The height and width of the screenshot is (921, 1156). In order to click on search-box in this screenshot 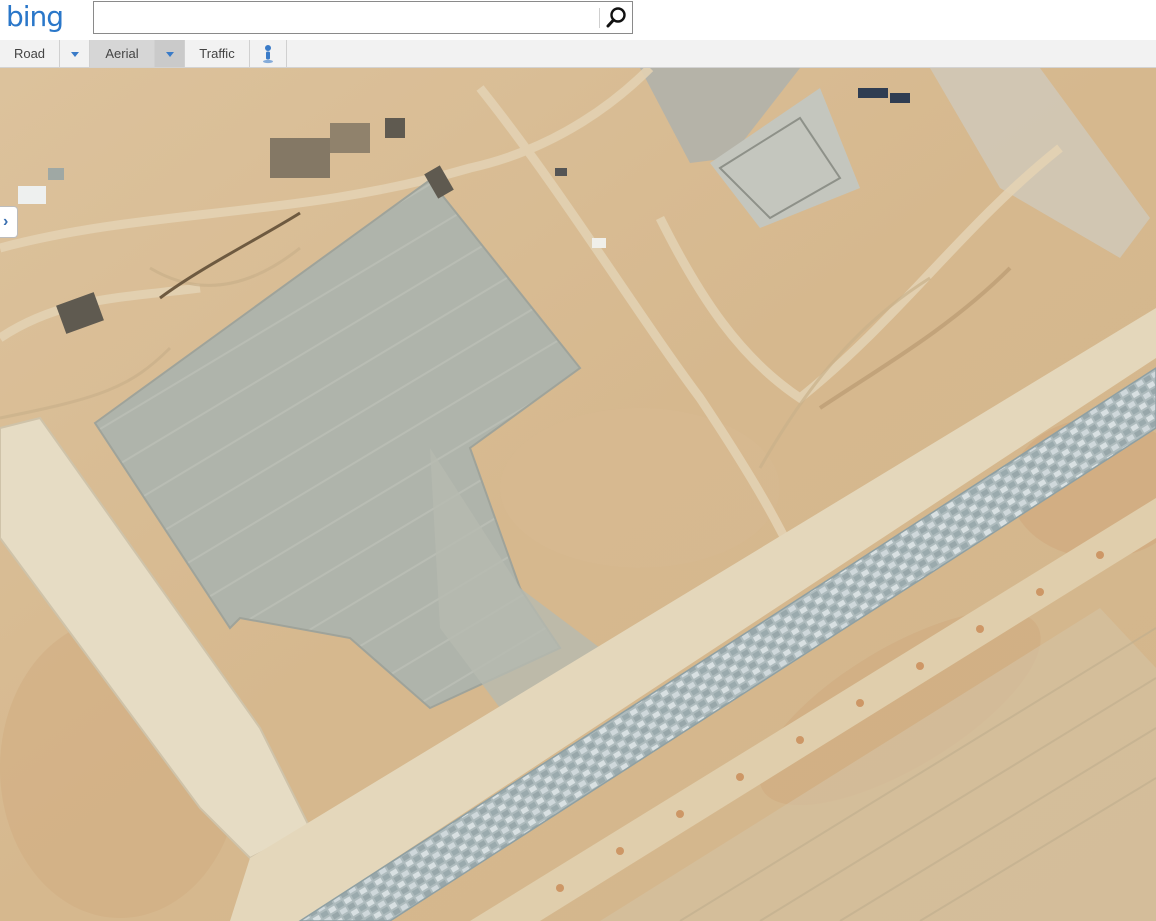, I will do `click(363, 17)`.